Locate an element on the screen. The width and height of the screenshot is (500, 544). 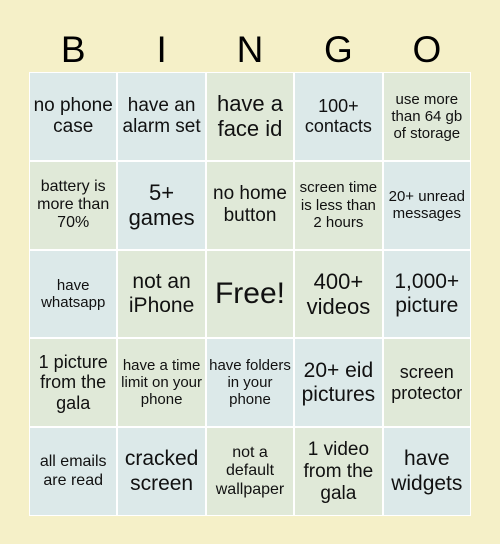
bingo-cell: have a face id is located at coordinates (250, 116).